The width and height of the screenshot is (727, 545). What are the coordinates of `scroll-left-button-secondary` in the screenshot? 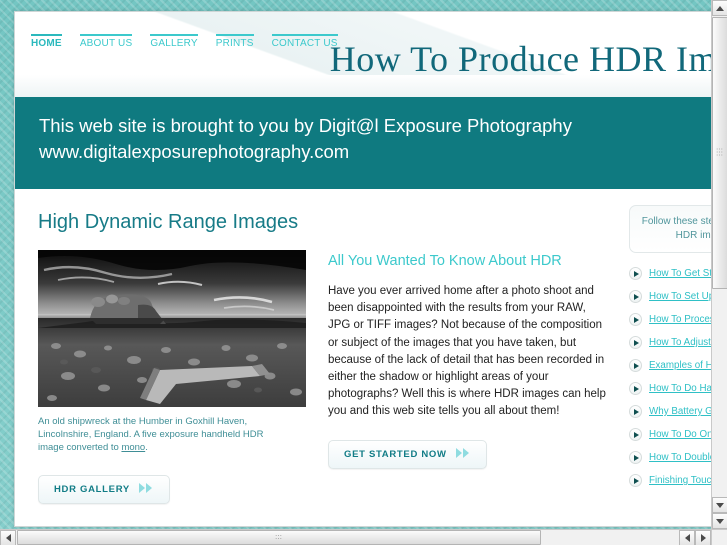 It's located at (687, 537).